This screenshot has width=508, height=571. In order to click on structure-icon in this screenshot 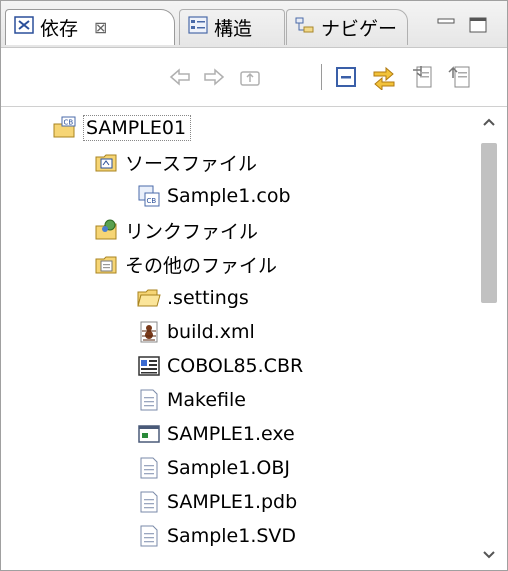, I will do `click(198, 27)`.